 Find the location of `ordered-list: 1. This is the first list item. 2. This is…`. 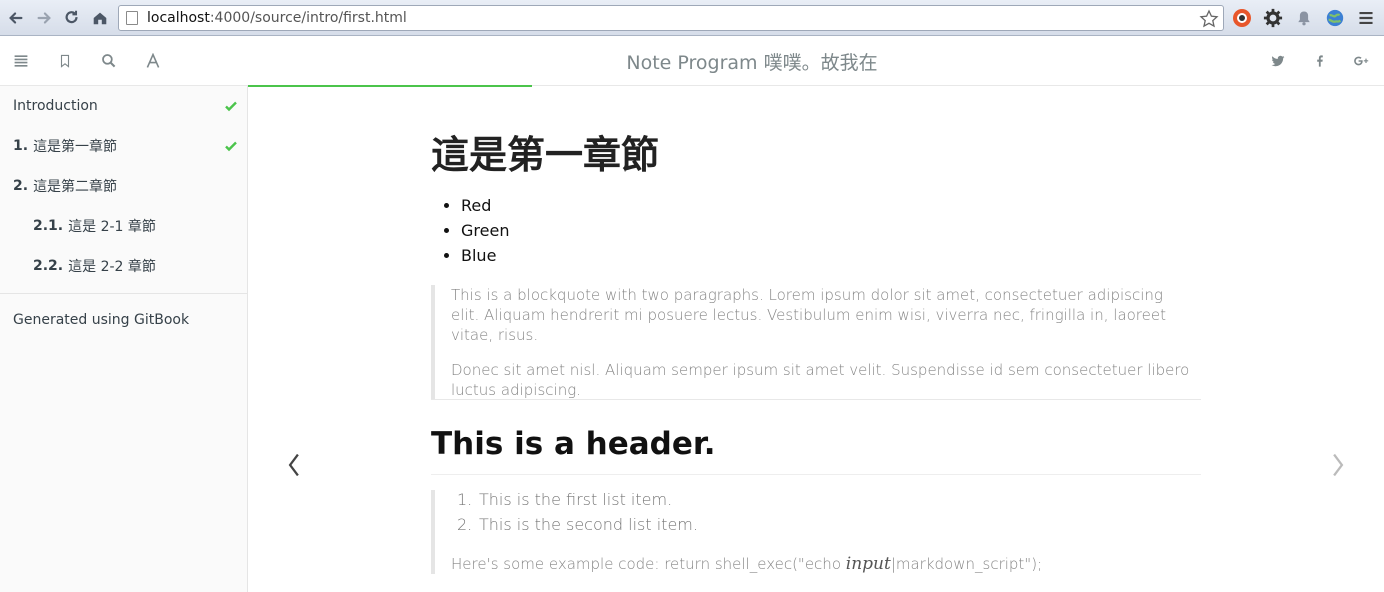

ordered-list: 1. This is the first list item. 2. This is… is located at coordinates (821, 515).